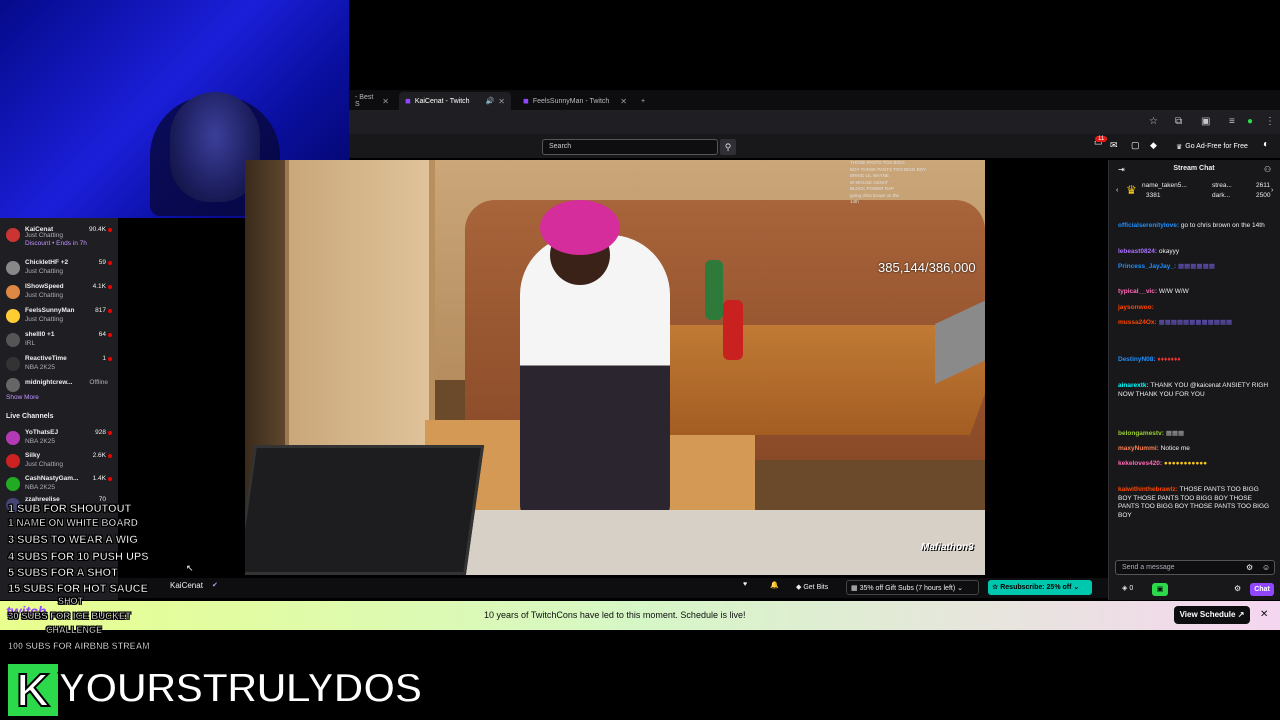 The width and height of the screenshot is (1280, 720). What do you see at coordinates (33, 455) in the screenshot?
I see `channel-name: Silky` at bounding box center [33, 455].